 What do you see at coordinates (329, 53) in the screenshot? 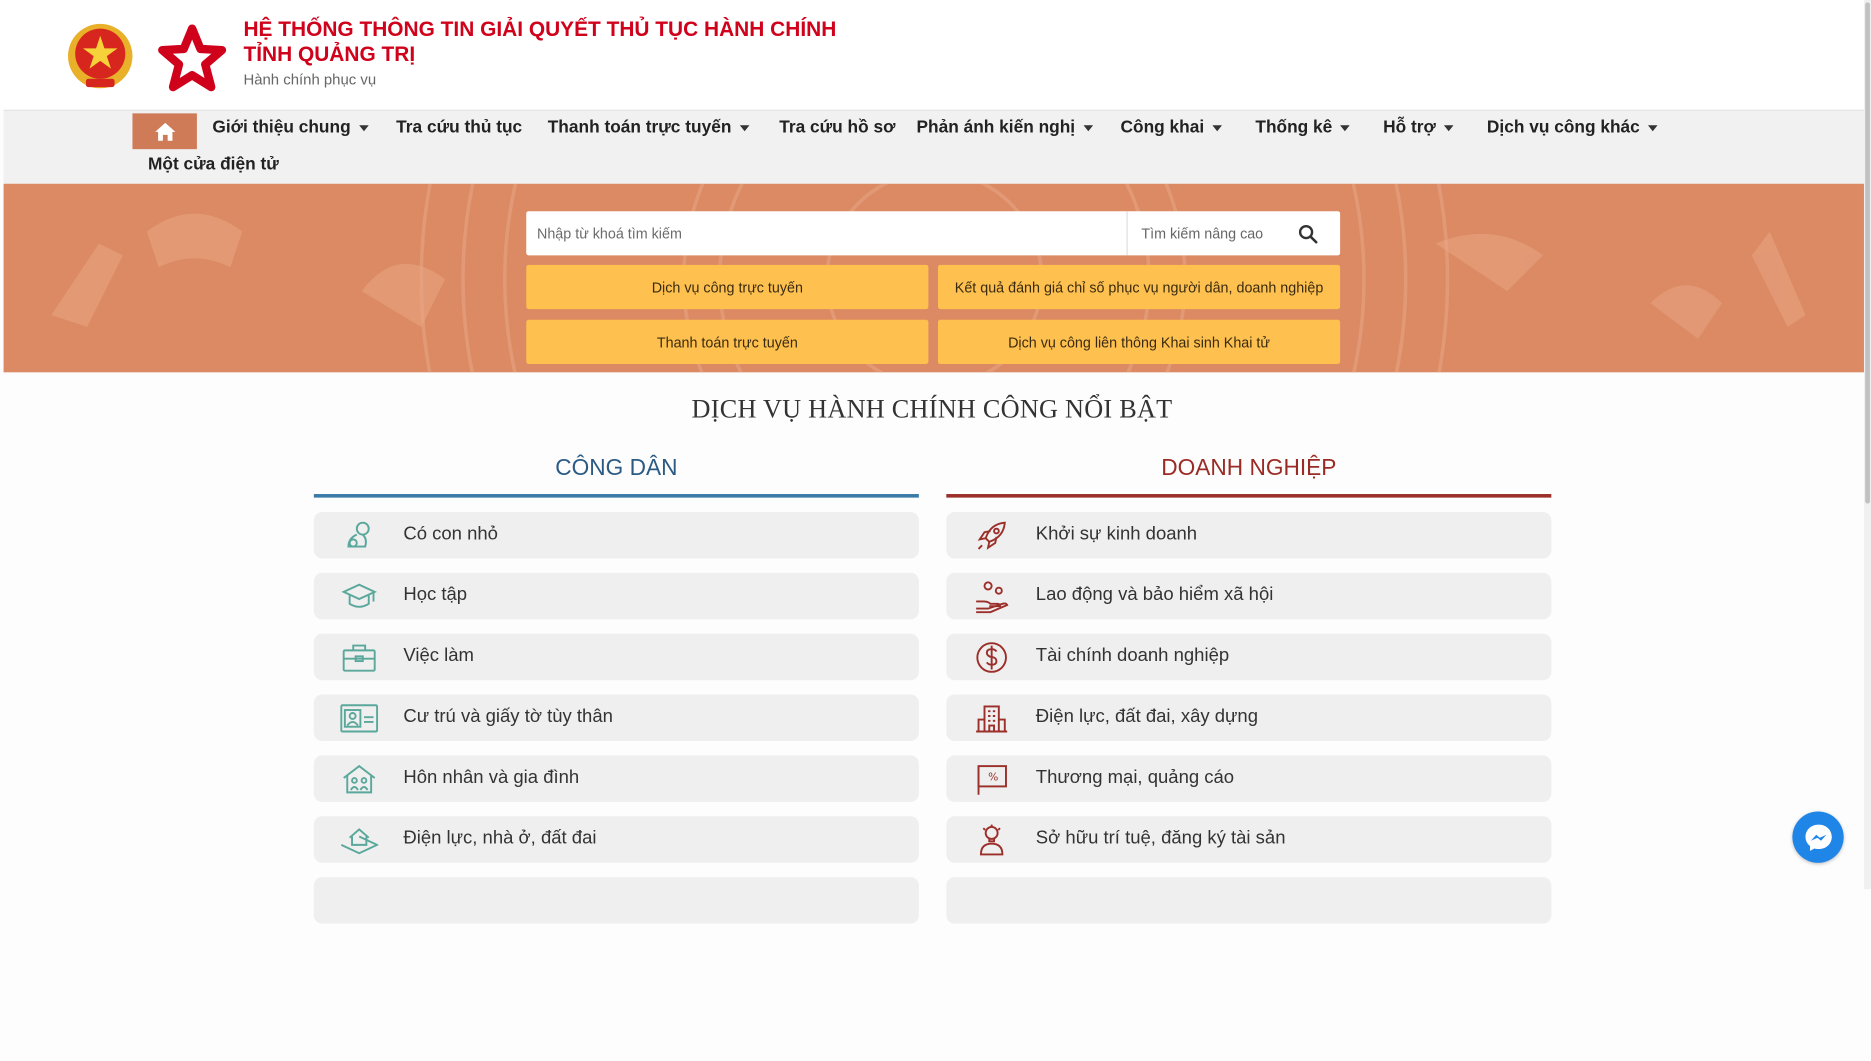
I see `site-title-line2: TỈNH QUẢNG TRỊ` at bounding box center [329, 53].